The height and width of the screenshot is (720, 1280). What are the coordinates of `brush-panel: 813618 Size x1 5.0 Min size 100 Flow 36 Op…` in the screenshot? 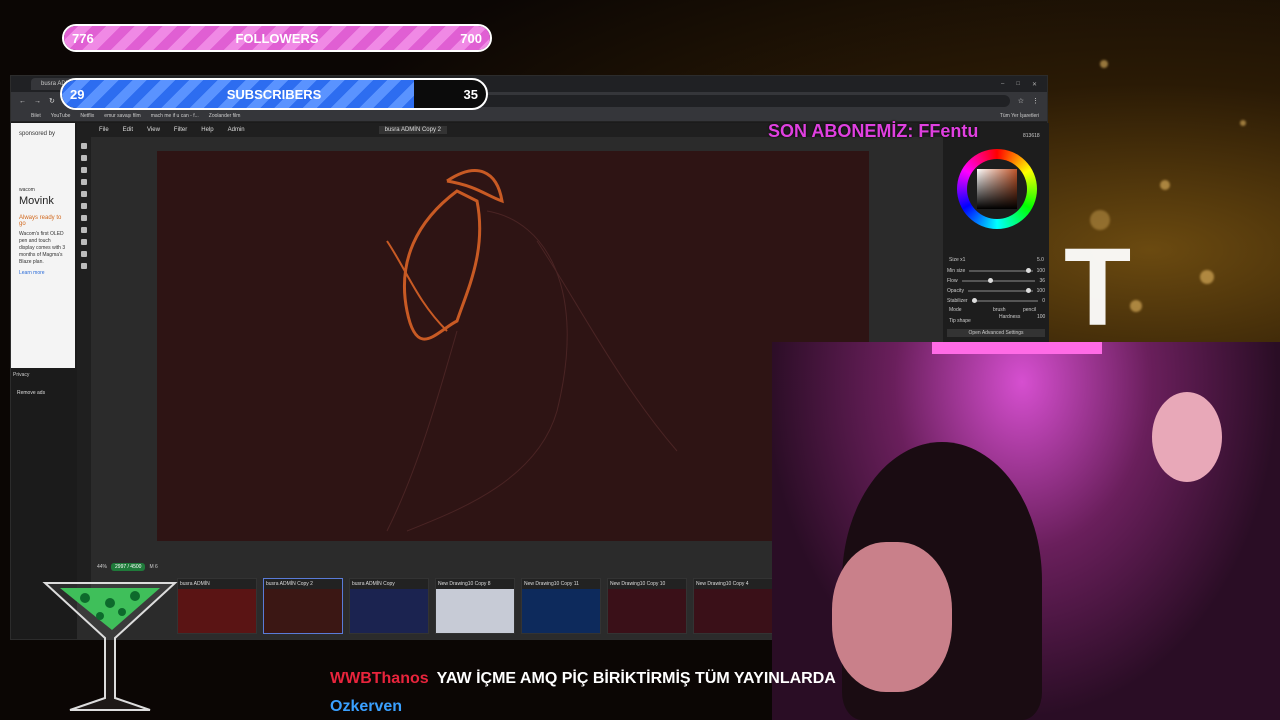 It's located at (996, 233).